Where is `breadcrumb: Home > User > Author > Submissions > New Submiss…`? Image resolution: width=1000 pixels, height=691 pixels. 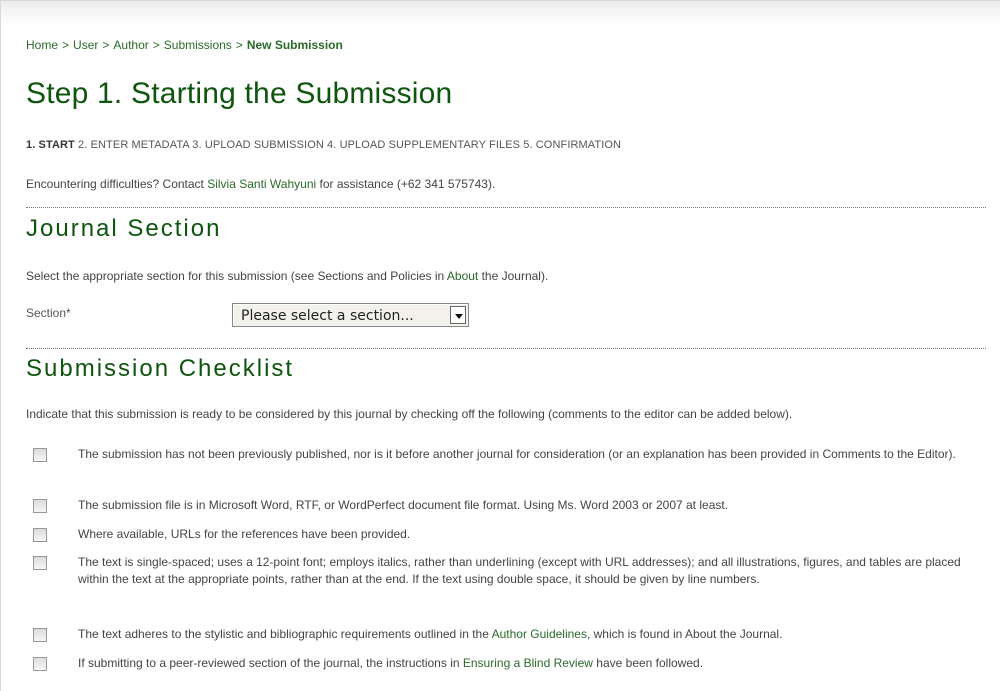
breadcrumb: Home > User > Author > Submissions > New Submiss… is located at coordinates (184, 45).